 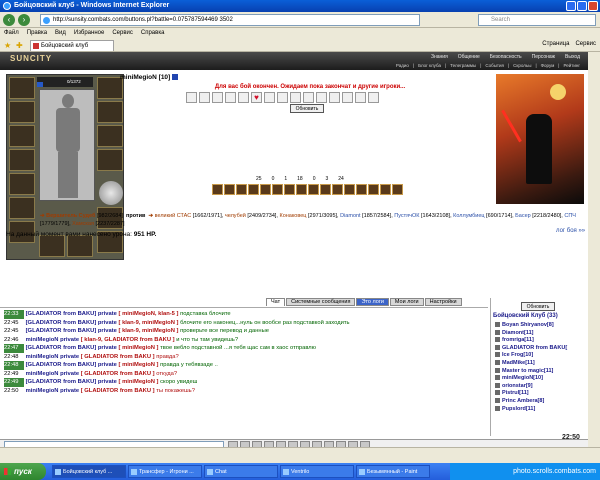 What do you see at coordinates (122, 33) in the screenshot?
I see `menu-tools: Сервис` at bounding box center [122, 33].